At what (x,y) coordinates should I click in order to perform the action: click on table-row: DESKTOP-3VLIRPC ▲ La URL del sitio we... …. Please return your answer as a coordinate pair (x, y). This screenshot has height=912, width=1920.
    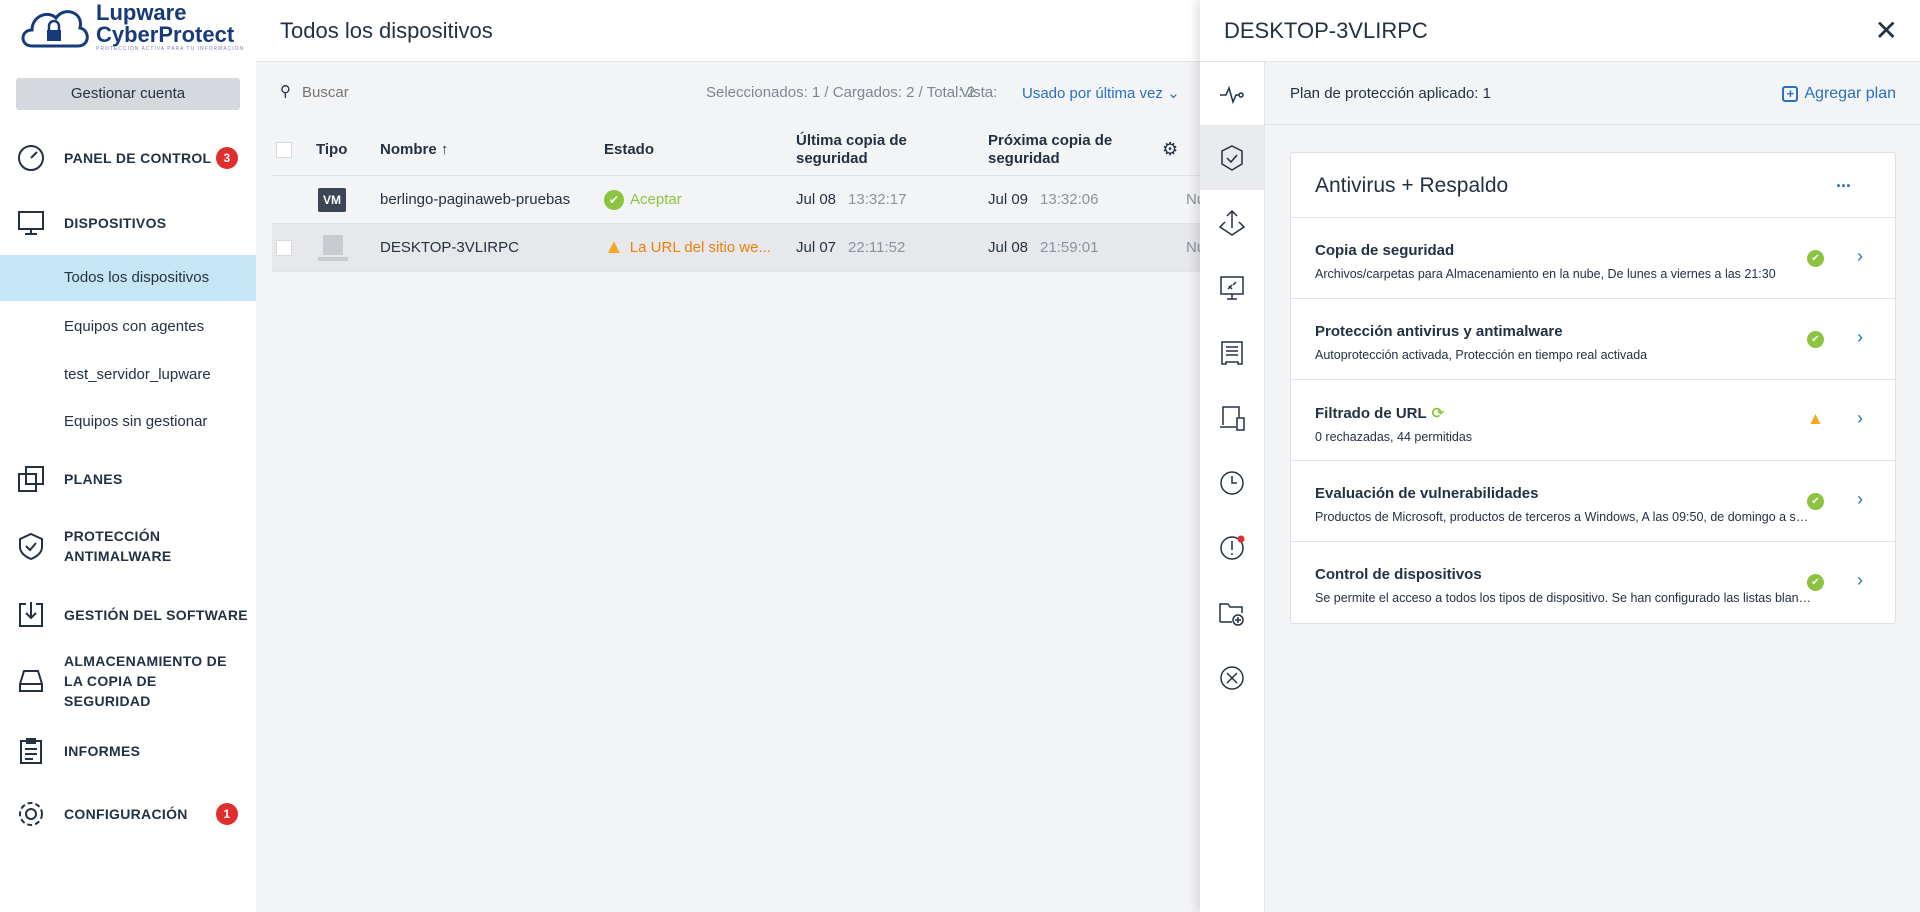
    Looking at the image, I should click on (738, 248).